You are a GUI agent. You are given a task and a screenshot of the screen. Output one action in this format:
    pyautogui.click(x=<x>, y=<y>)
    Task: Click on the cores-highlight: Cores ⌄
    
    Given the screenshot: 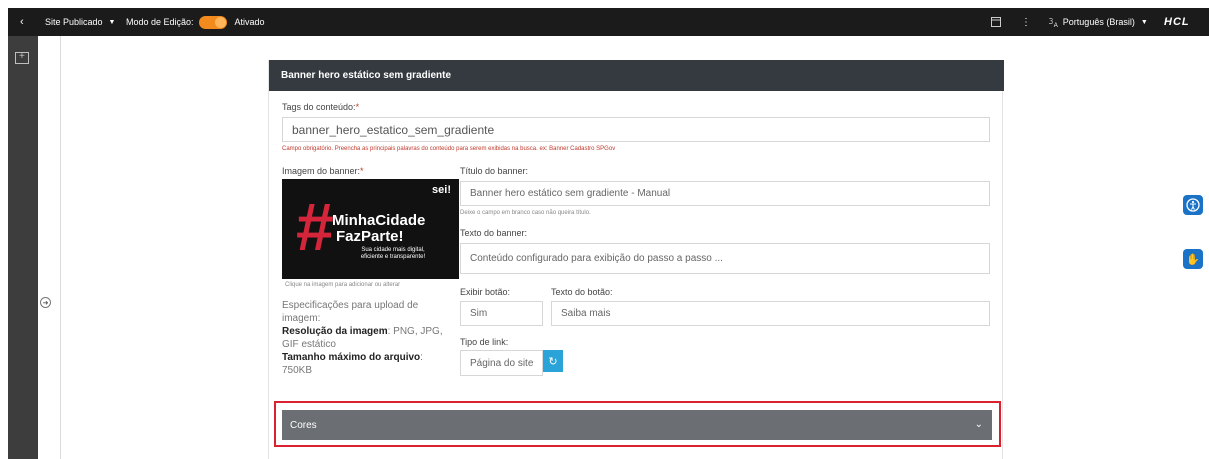 What is the action you would take?
    pyautogui.click(x=637, y=424)
    